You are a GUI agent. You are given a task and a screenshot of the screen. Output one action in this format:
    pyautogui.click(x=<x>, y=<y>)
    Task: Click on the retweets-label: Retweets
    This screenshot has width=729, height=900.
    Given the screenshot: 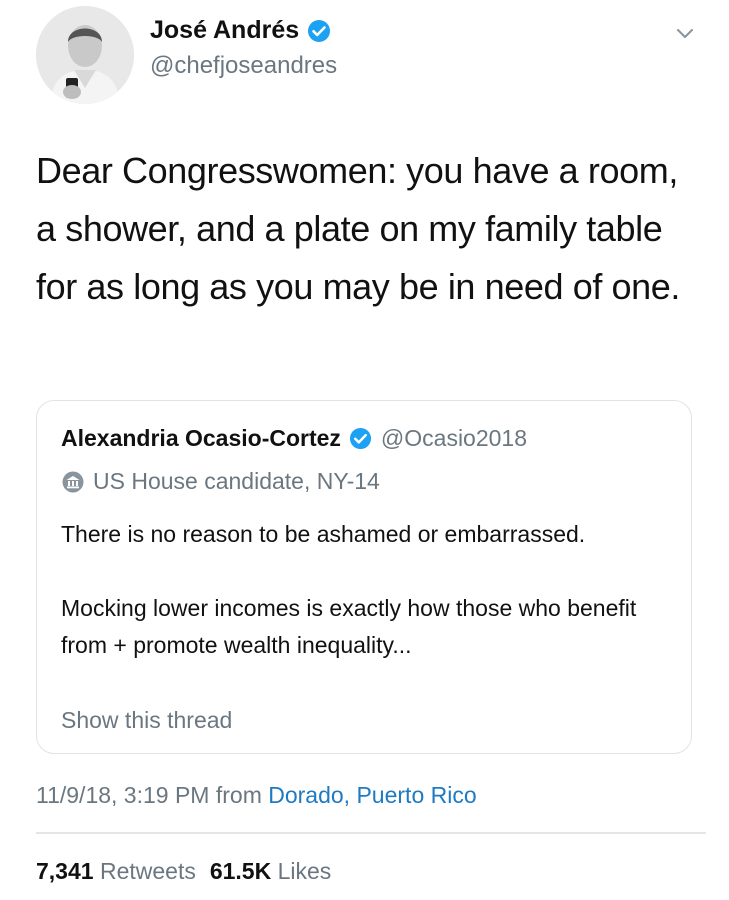 What is the action you would take?
    pyautogui.click(x=147, y=871)
    